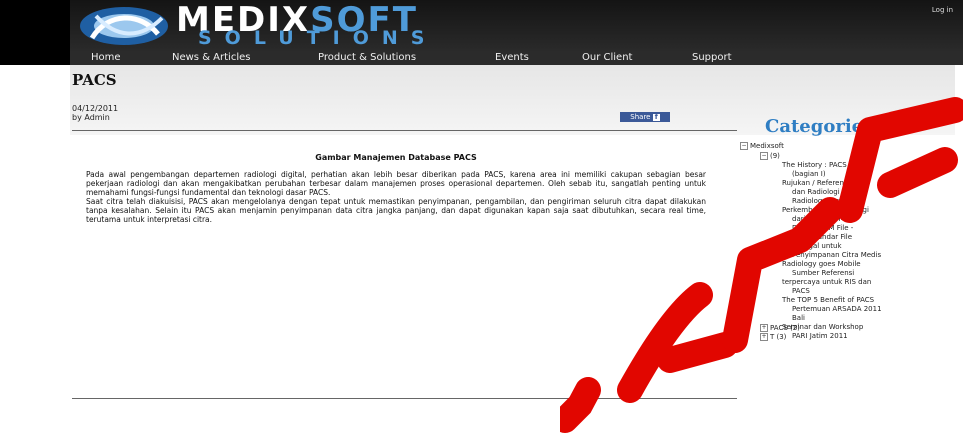 The height and width of the screenshot is (433, 963). Describe the element at coordinates (318, 38) in the screenshot. I see `logo-subtitle: SOLUTIONS` at that location.